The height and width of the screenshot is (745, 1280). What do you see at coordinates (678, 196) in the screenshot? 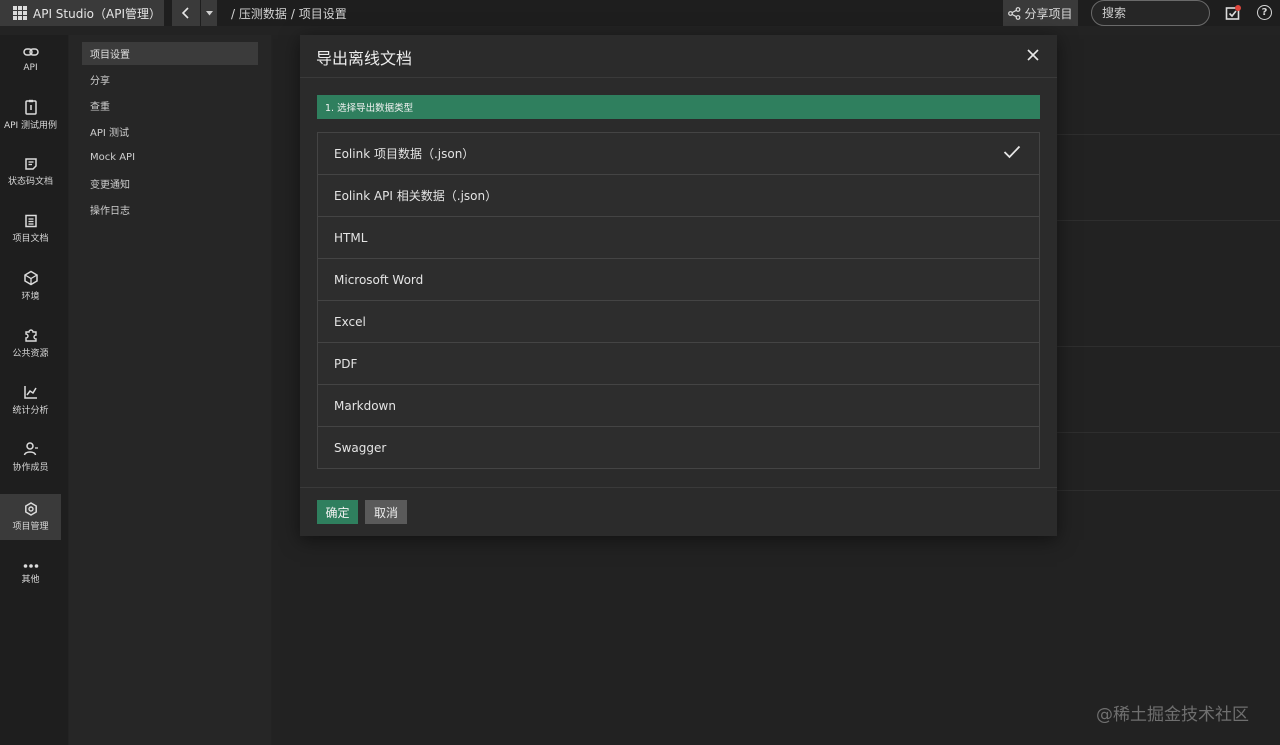
I see `export-option-eolink-api-json: Eolink API 相关数据（.json）` at bounding box center [678, 196].